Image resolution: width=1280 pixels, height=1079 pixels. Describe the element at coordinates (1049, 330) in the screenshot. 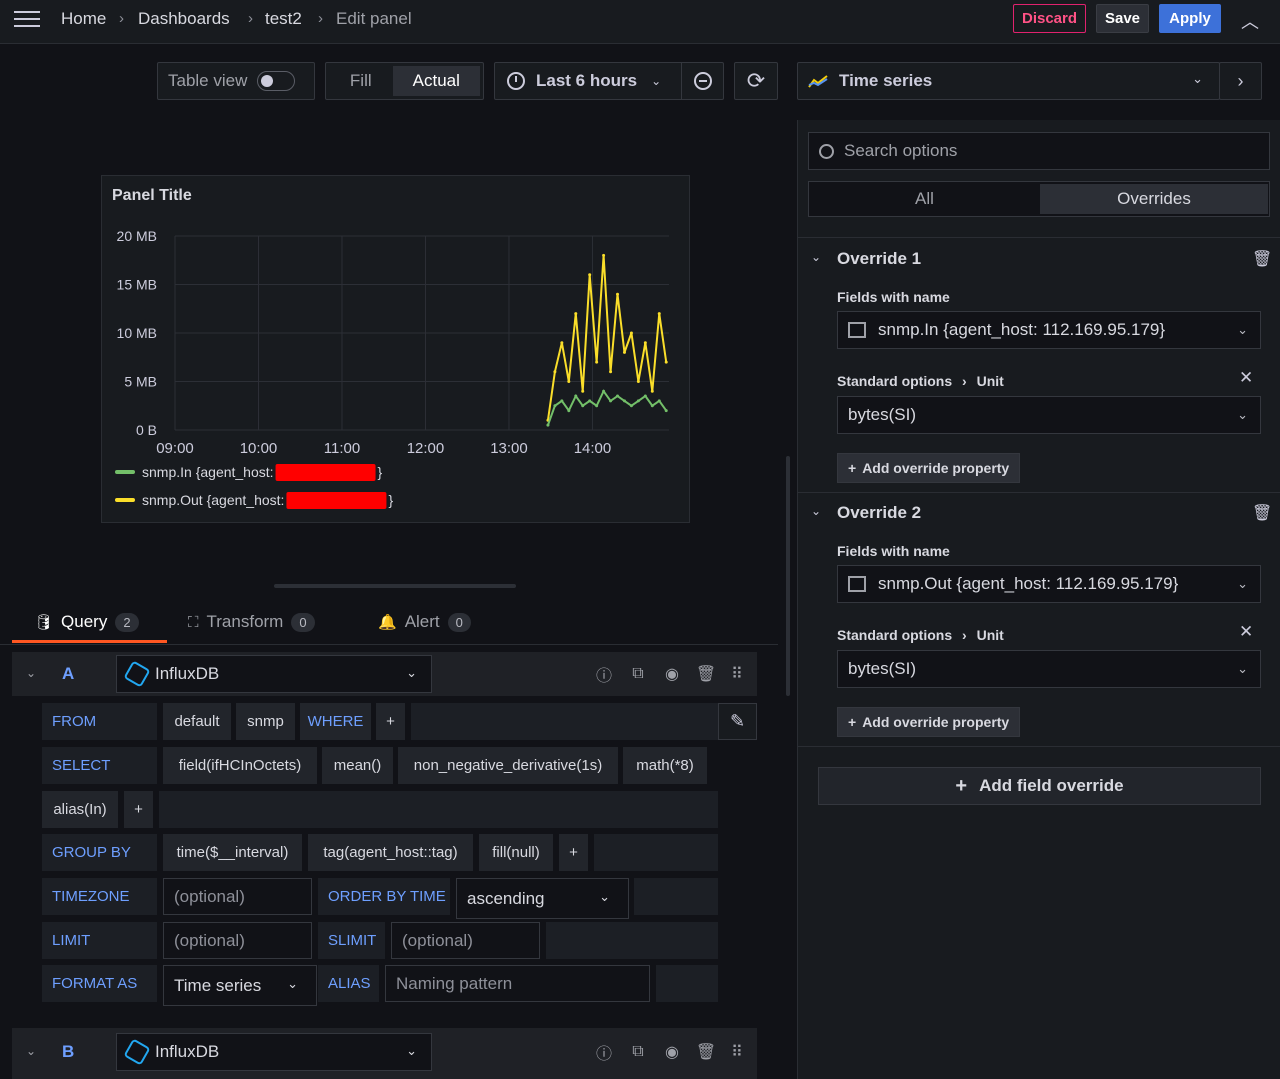

I see `field-name-select: snmp.In {agent_host: 112.169.95.179} ⌄` at that location.